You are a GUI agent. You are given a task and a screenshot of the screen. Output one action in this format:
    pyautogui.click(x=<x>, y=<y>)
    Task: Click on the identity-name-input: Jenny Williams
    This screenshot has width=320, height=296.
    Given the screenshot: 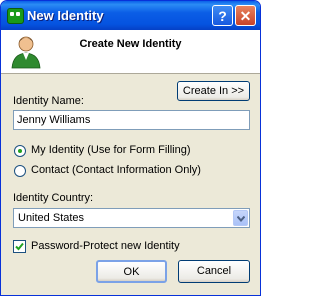 What is the action you would take?
    pyautogui.click(x=131, y=120)
    